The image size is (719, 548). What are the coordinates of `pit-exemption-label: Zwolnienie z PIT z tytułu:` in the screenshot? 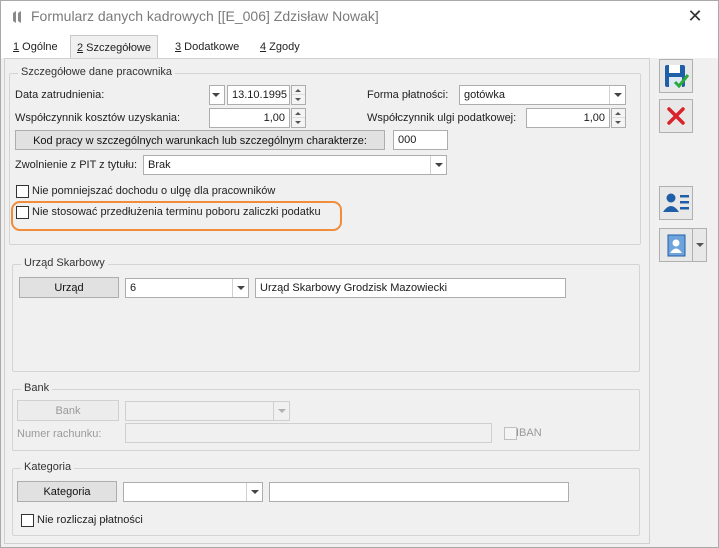 It's located at (76, 165).